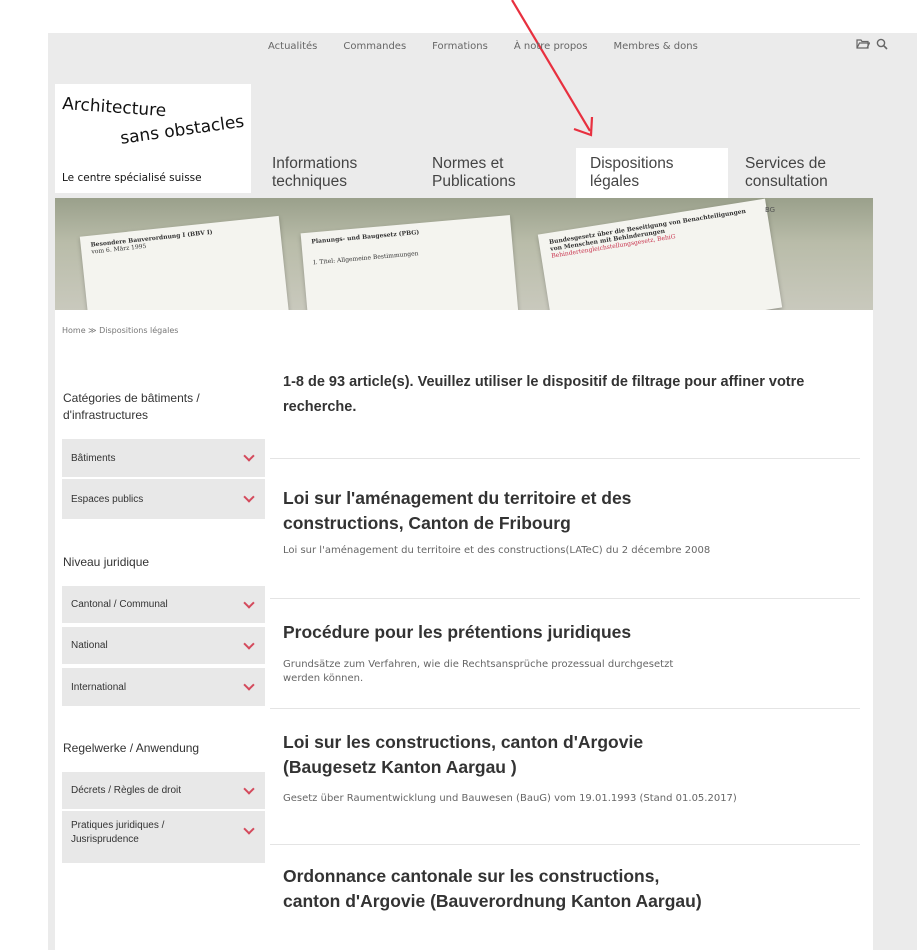 The image size is (917, 950). I want to click on header-tools, so click(872, 46).